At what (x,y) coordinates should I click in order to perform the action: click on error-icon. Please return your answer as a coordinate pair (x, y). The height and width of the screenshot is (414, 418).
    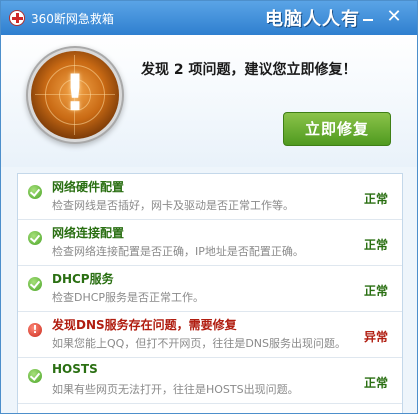
    Looking at the image, I should click on (35, 330).